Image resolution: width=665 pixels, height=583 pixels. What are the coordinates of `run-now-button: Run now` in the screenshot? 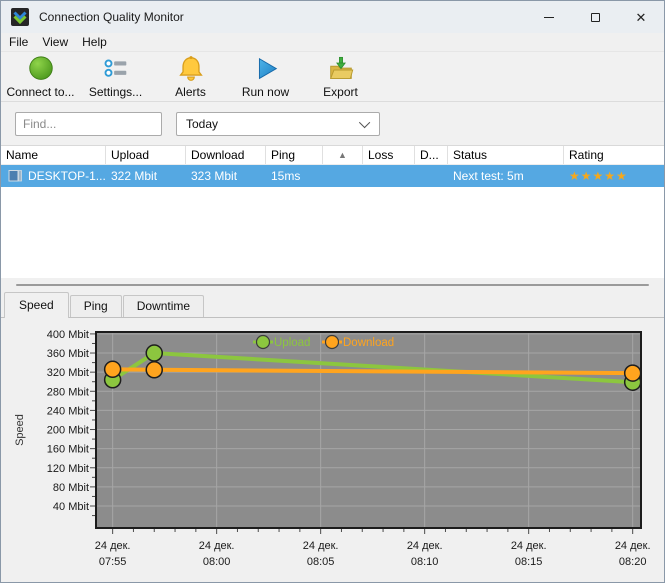 It's located at (265, 77).